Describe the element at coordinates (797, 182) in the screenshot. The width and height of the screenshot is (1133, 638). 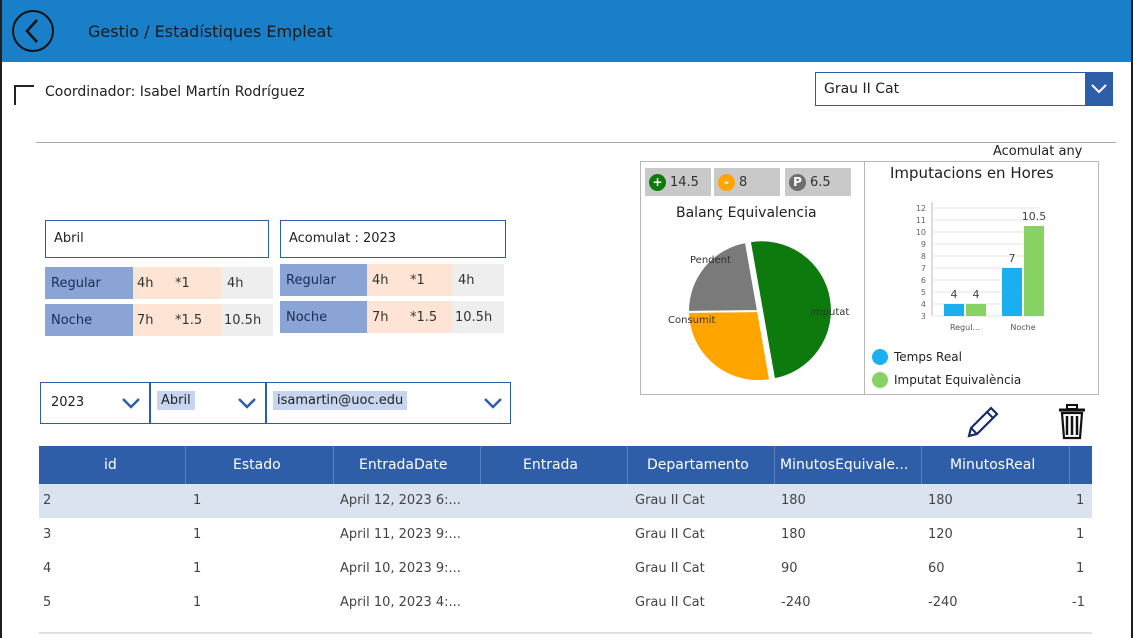
I see `p-circle-icon: P` at that location.